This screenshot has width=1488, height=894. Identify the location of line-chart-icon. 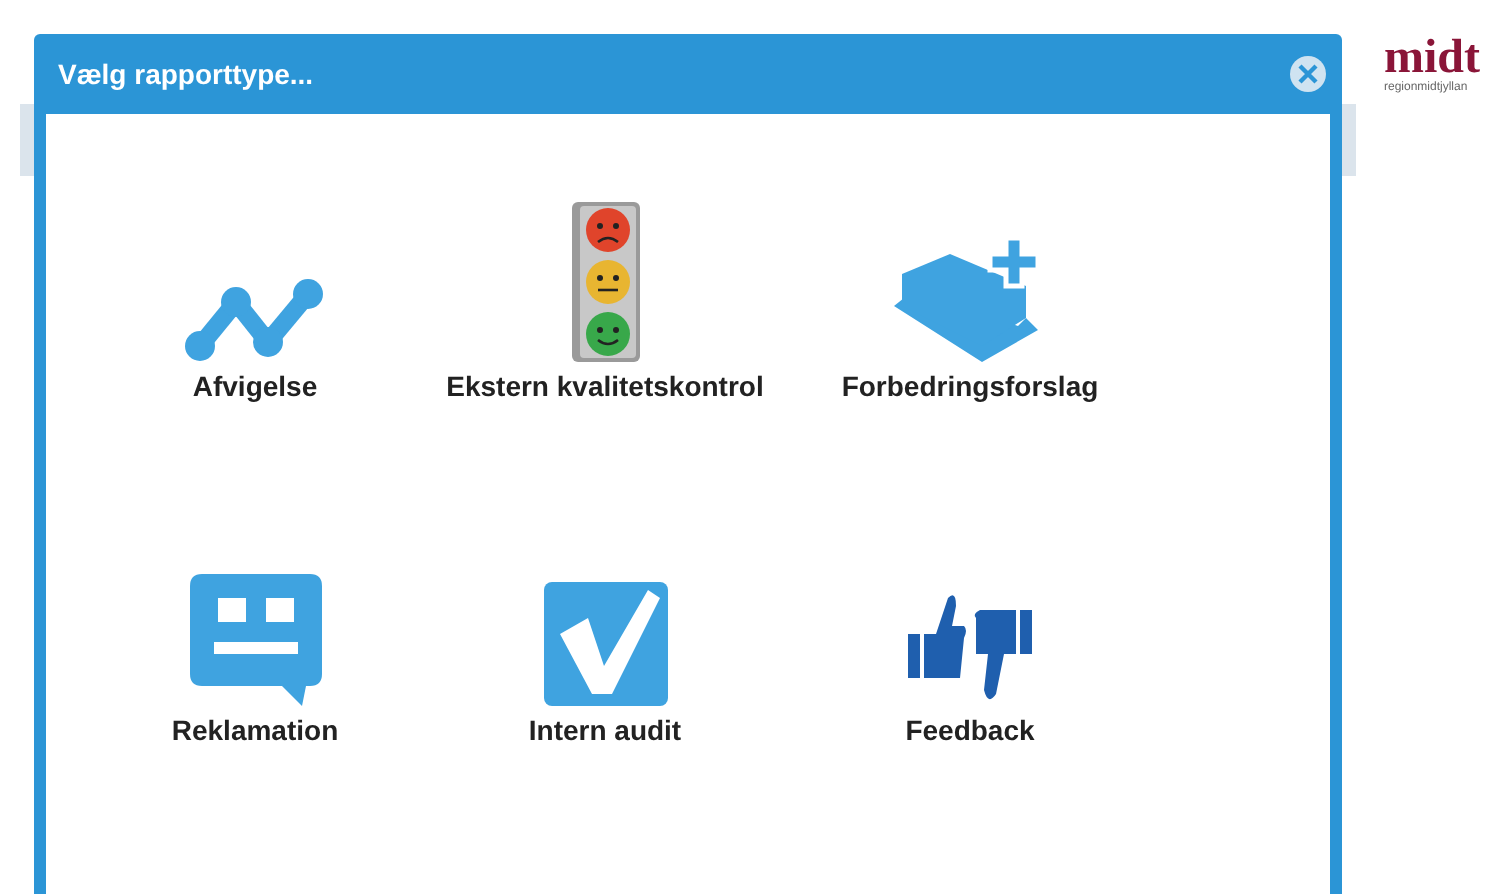
(255, 318).